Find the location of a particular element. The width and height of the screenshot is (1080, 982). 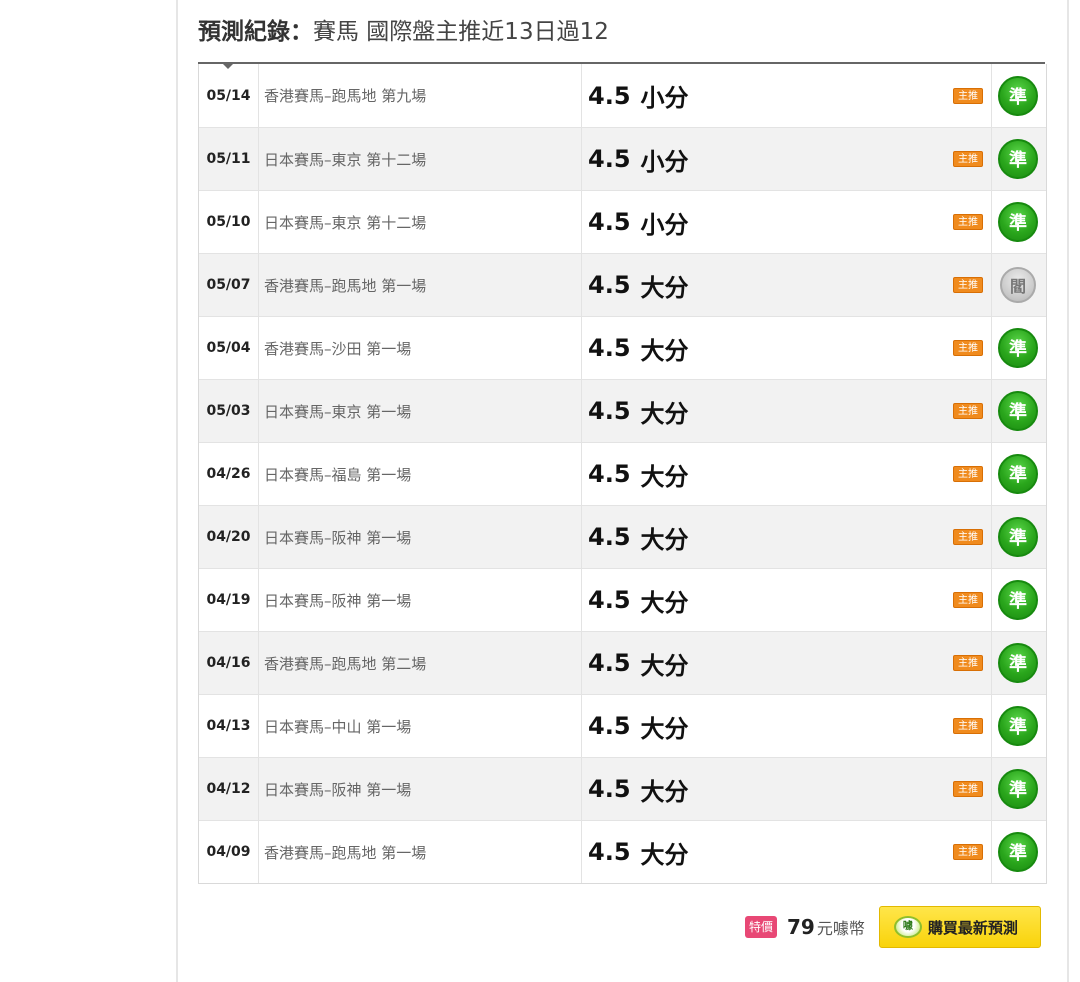

table-row: 05/11 日本賽馬–東京 第十二場 4.5 小分 主推準 is located at coordinates (622, 158).